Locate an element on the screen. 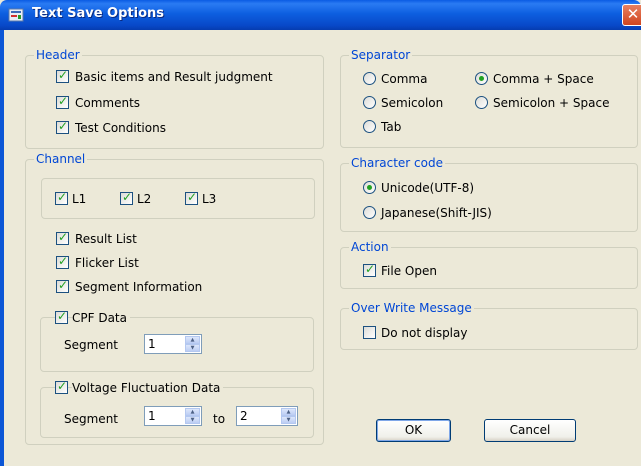 This screenshot has width=641, height=466. separator-legend: Separator is located at coordinates (381, 55).